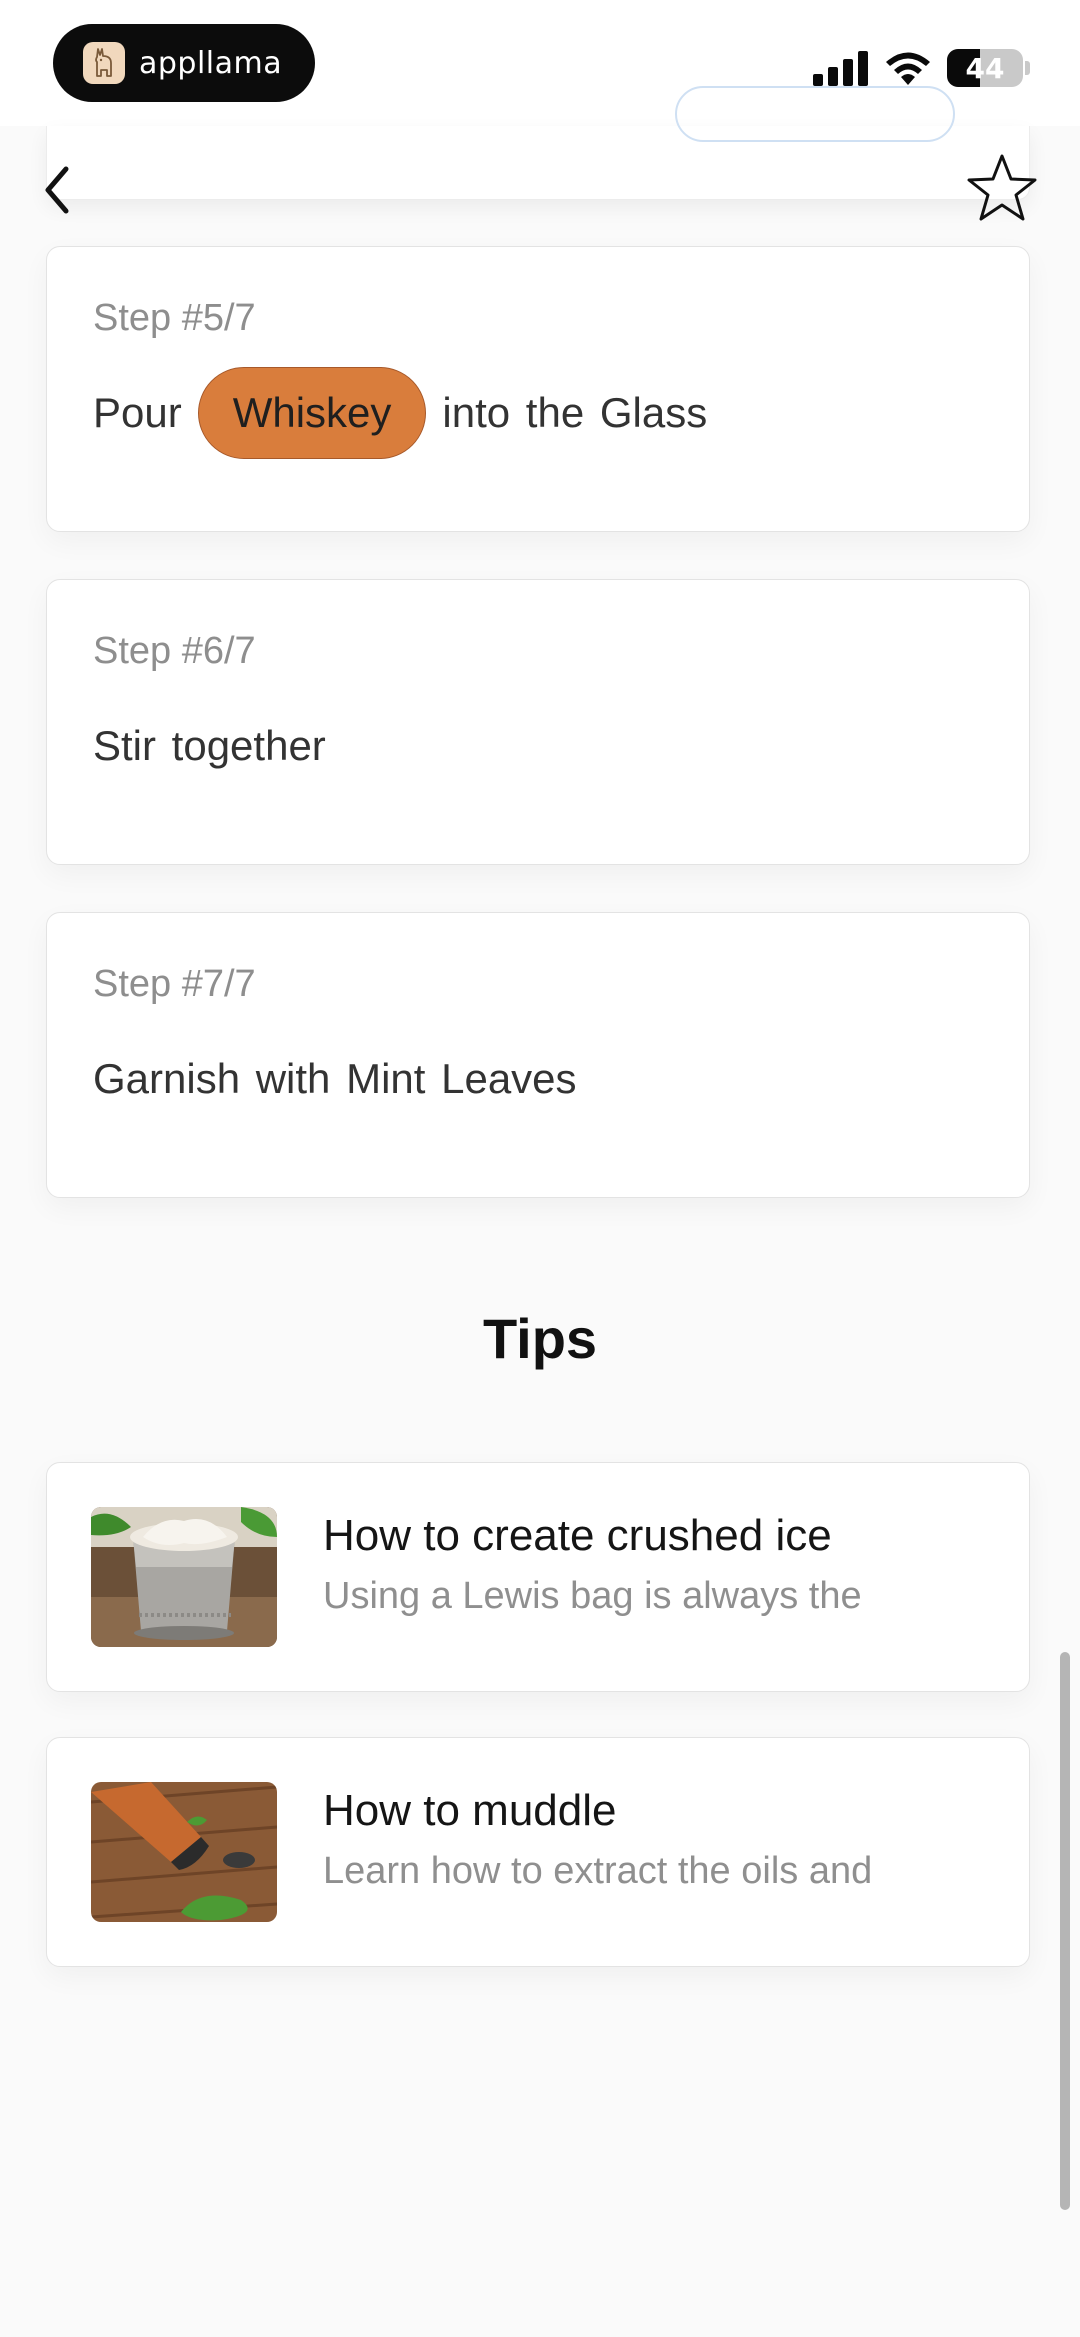 Image resolution: width=1080 pixels, height=2337 pixels. What do you see at coordinates (184, 1577) in the screenshot?
I see `crushed-ice-thumbnail` at bounding box center [184, 1577].